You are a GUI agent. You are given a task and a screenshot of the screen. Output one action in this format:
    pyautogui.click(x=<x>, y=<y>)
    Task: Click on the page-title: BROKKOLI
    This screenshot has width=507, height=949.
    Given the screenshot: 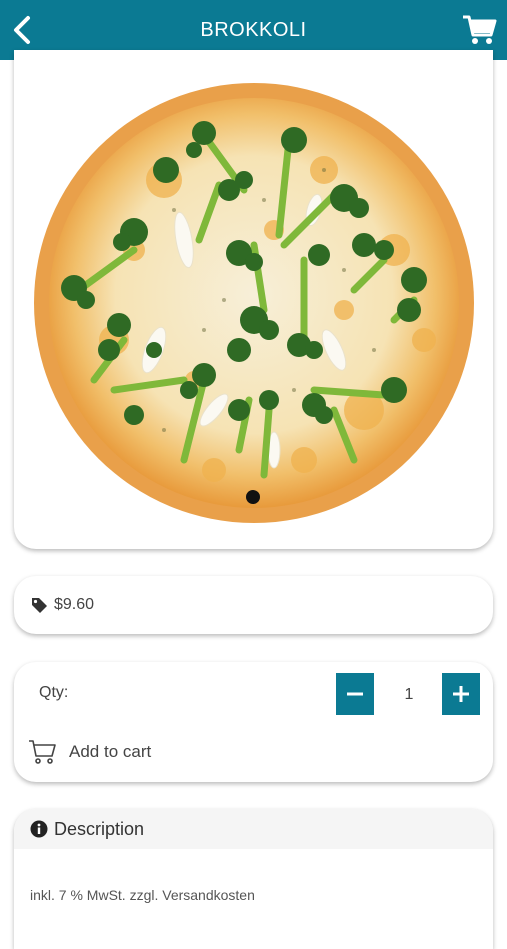 What is the action you would take?
    pyautogui.click(x=253, y=29)
    